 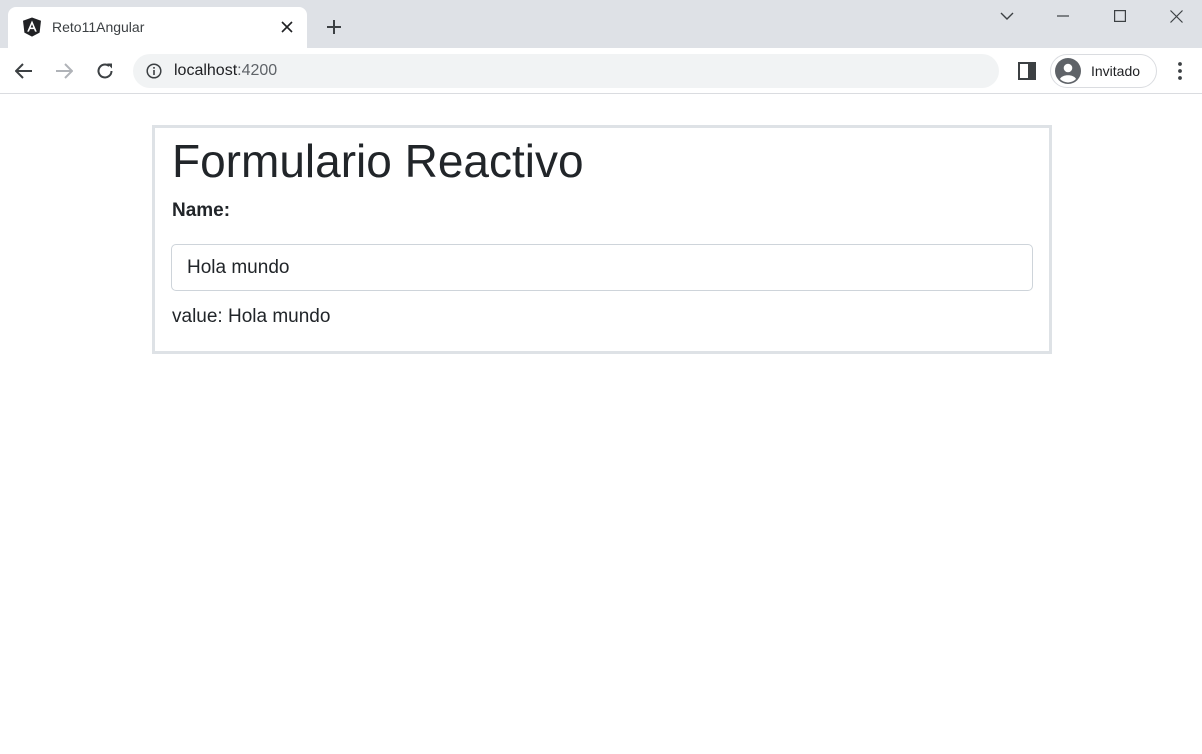 What do you see at coordinates (1068, 71) in the screenshot?
I see `avatar-icon` at bounding box center [1068, 71].